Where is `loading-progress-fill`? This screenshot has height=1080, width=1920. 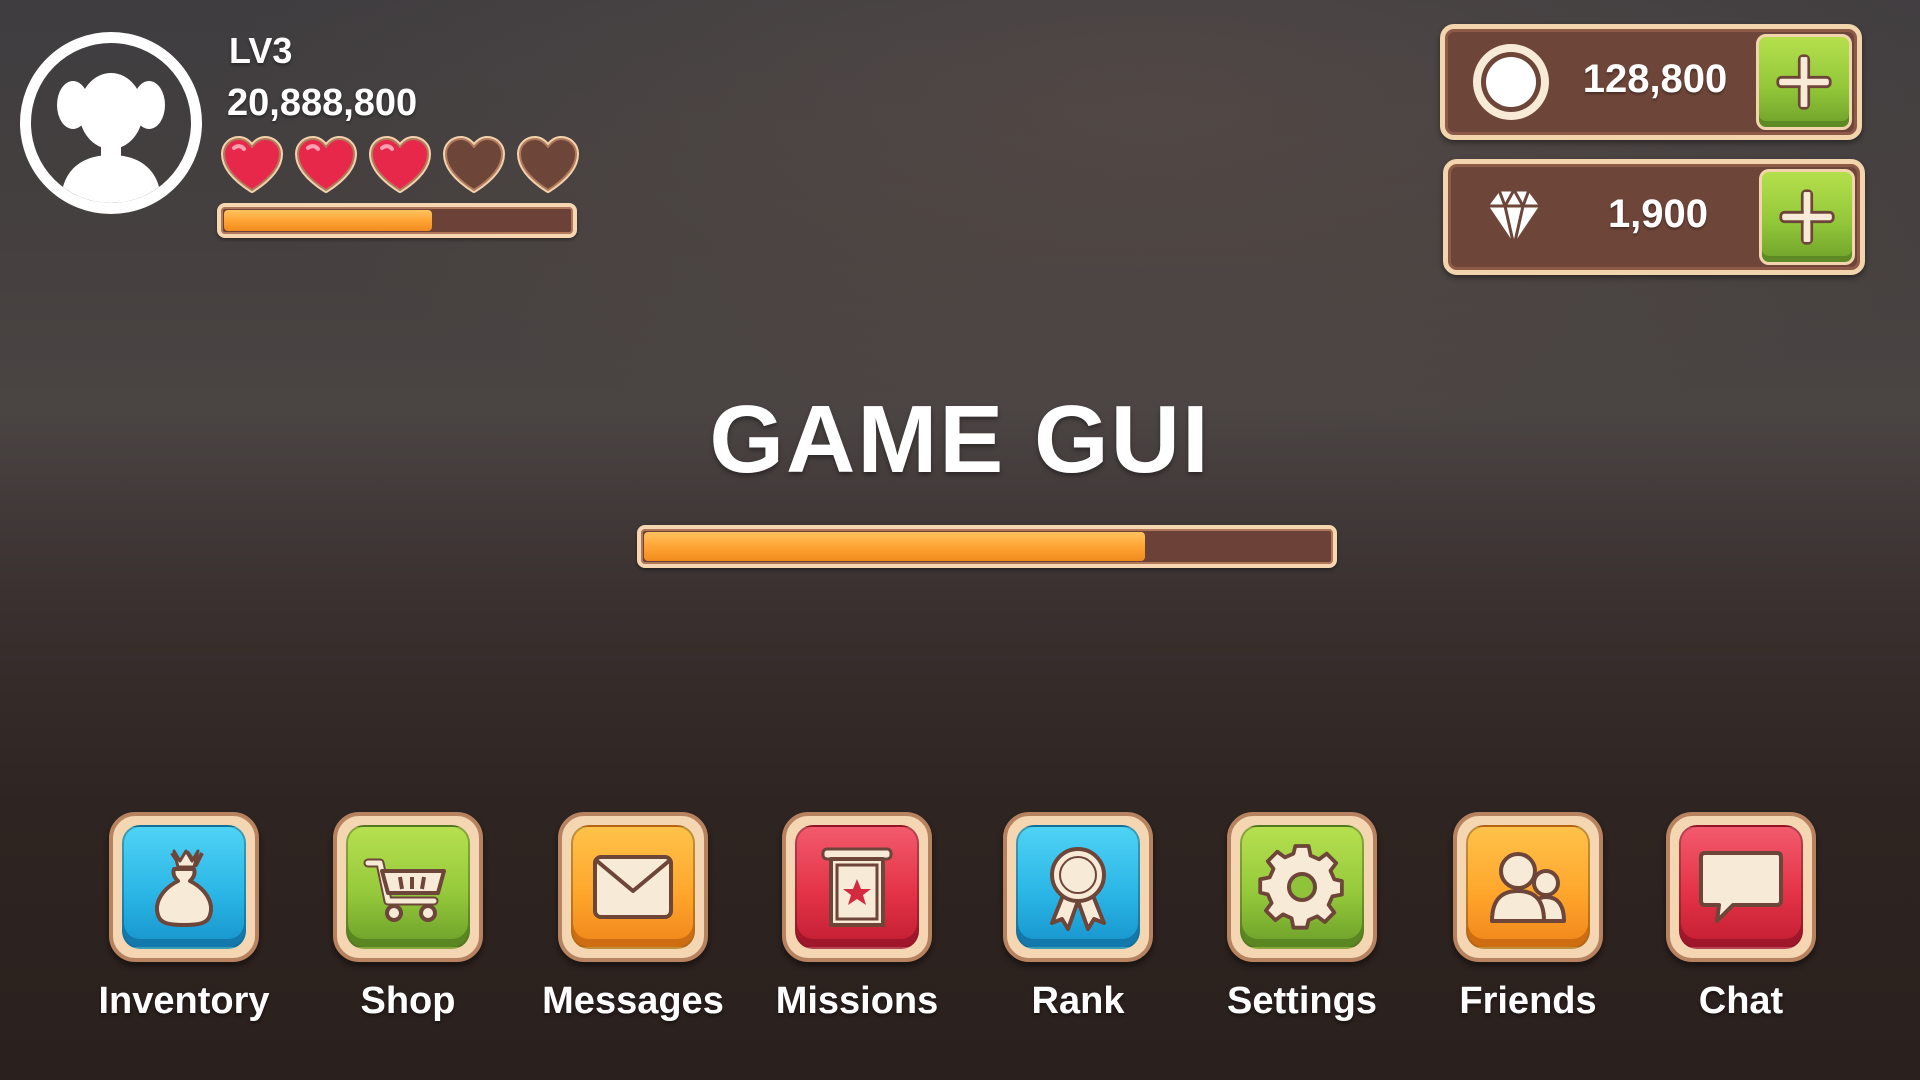 loading-progress-fill is located at coordinates (894, 546).